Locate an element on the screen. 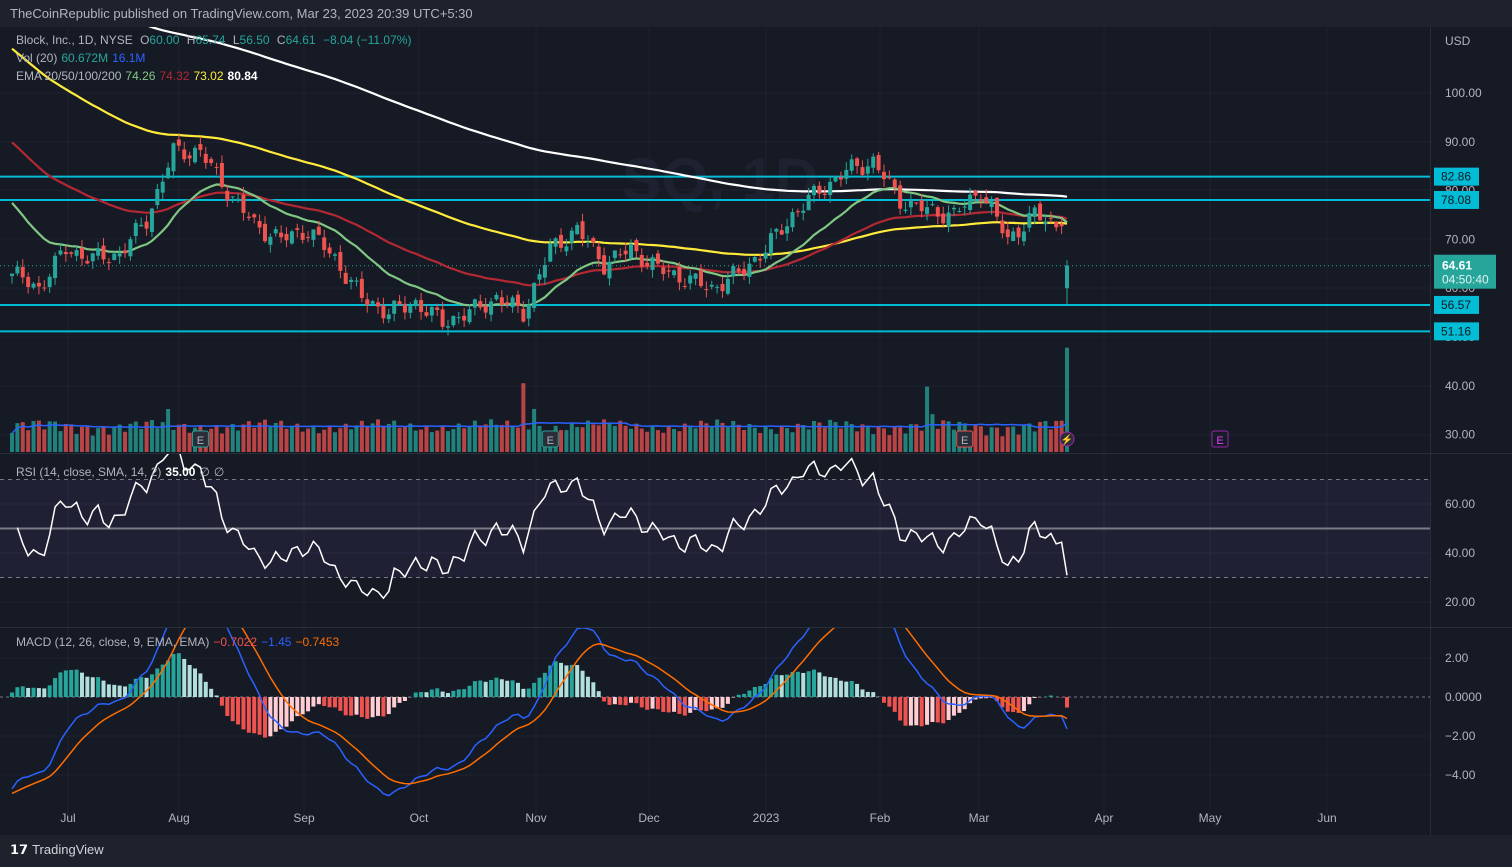 This screenshot has height=867, width=1512. time-tick-label: Sep is located at coordinates (304, 818).